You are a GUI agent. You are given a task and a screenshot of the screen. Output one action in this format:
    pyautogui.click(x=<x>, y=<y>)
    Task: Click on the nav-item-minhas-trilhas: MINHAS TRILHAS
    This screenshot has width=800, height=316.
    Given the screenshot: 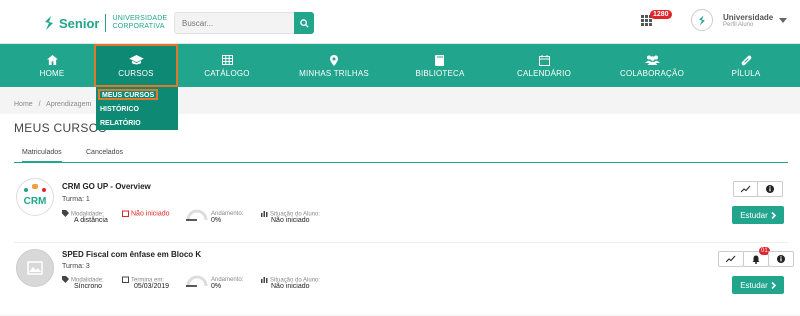 What is the action you would take?
    pyautogui.click(x=334, y=65)
    